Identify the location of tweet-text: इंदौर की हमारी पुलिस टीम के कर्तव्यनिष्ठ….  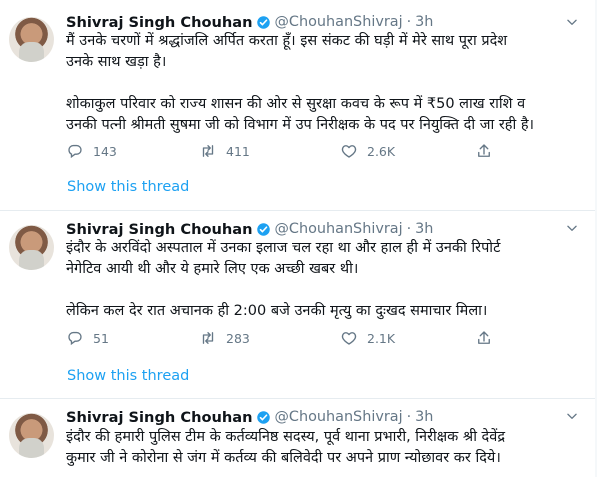
(286, 447).